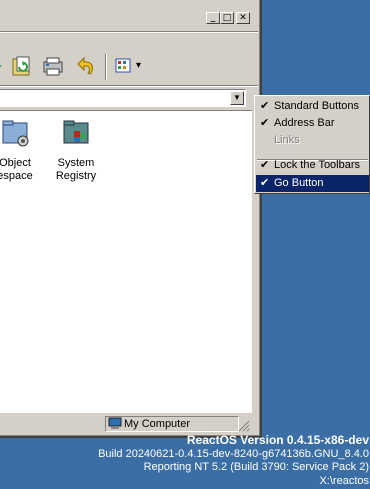  Describe the element at coordinates (299, 183) in the screenshot. I see `menu-item-go-button-label: Go Button` at that location.